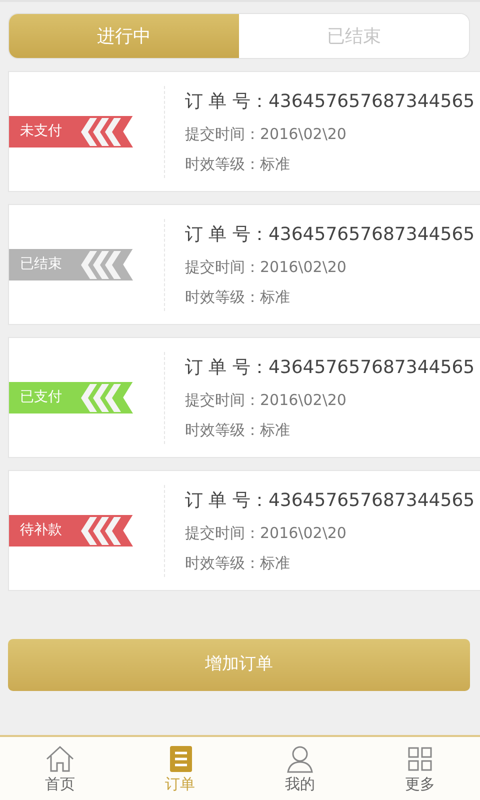 The width and height of the screenshot is (480, 800). Describe the element at coordinates (41, 530) in the screenshot. I see `status-label: 待补款` at that location.